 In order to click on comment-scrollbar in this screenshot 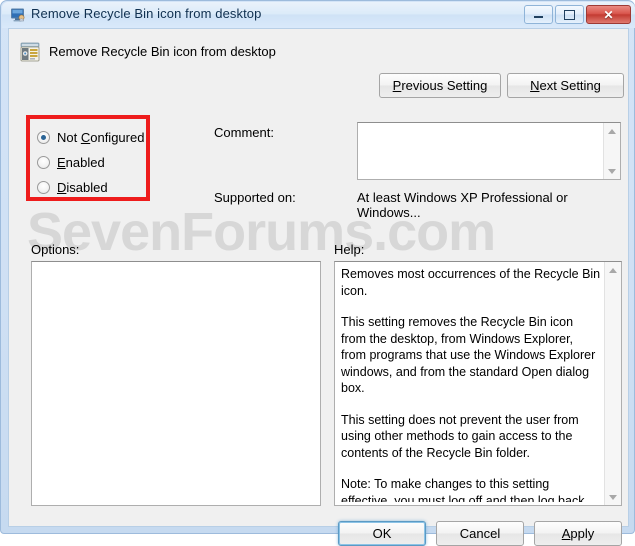, I will do `click(611, 151)`.